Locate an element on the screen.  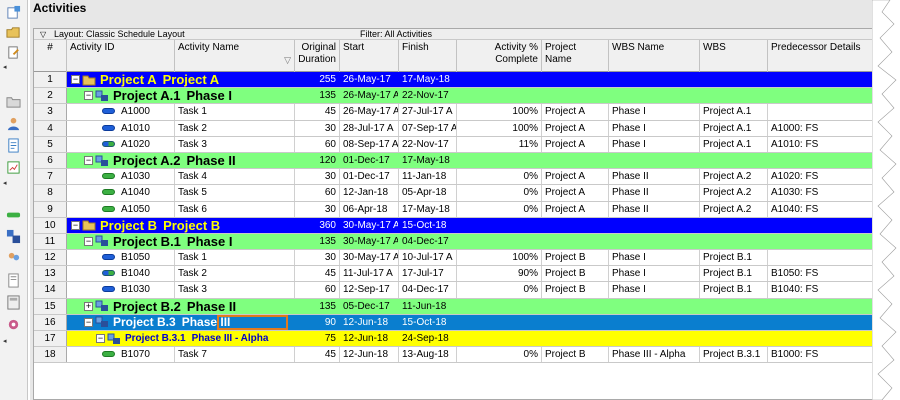
group-label: − Project A Project A is located at coordinates (145, 79).